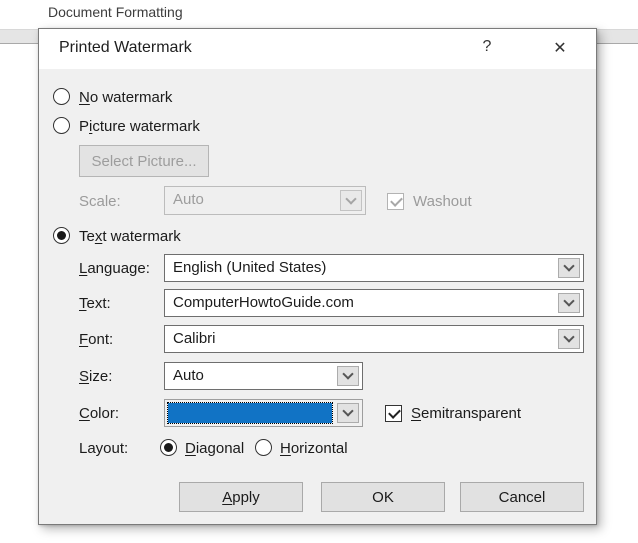  What do you see at coordinates (263, 447) in the screenshot?
I see `radio-horizontal` at bounding box center [263, 447].